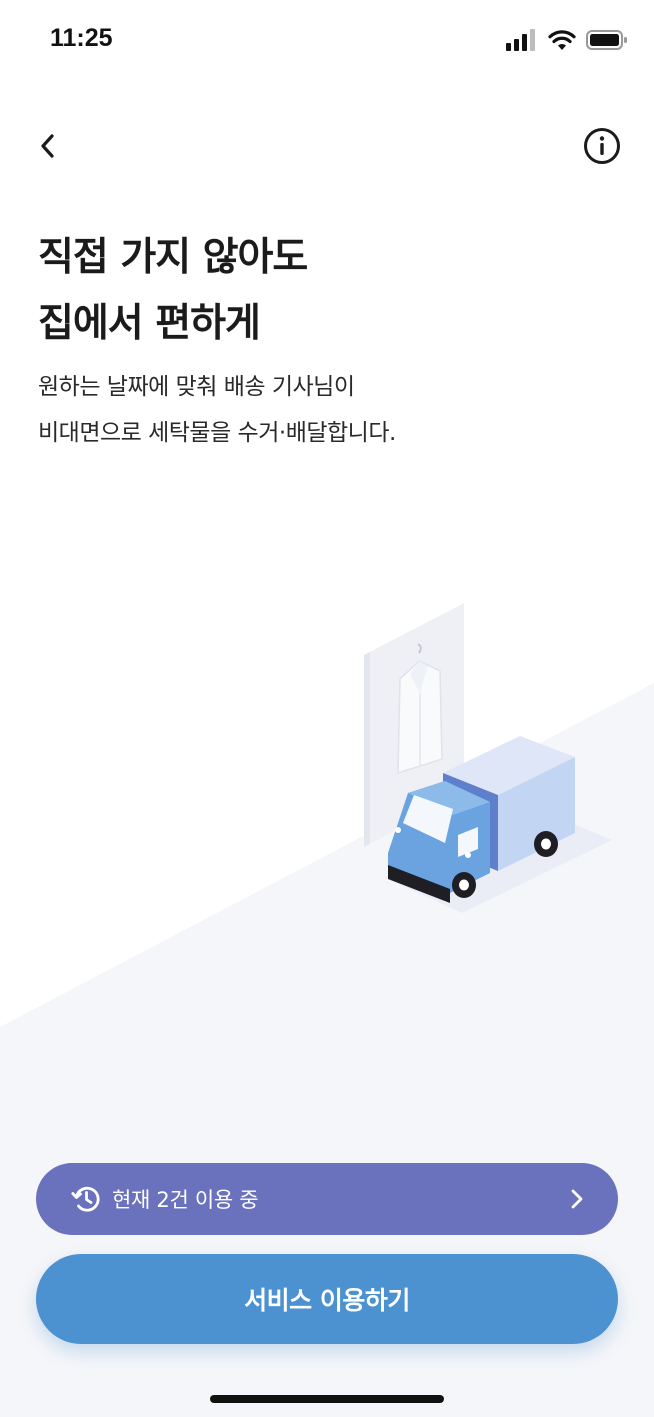  What do you see at coordinates (488, 758) in the screenshot?
I see `delivery-truck-illustration` at bounding box center [488, 758].